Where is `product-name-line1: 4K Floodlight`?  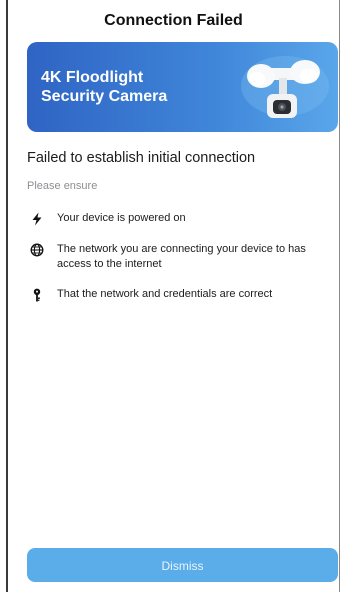 product-name-line1: 4K Floodlight is located at coordinates (92, 77).